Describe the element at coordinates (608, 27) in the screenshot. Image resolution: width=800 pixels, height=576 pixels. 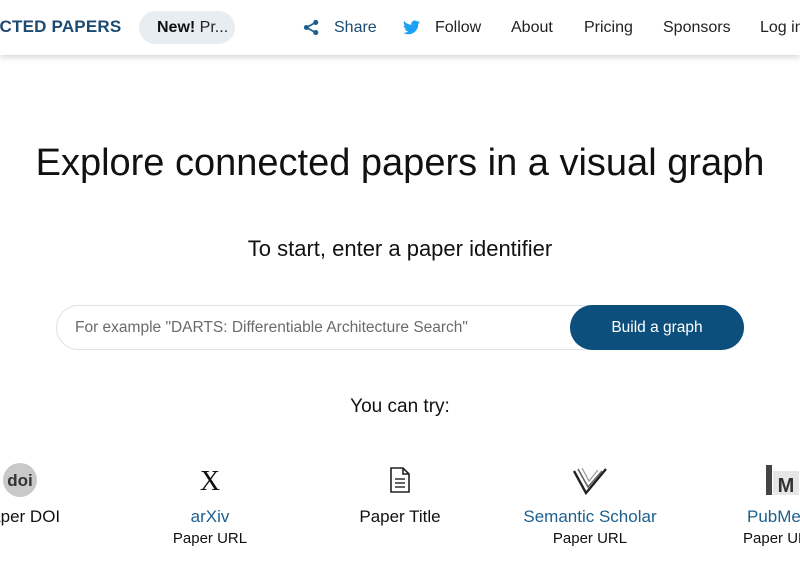
I see `nav-pricing: Pricing` at that location.